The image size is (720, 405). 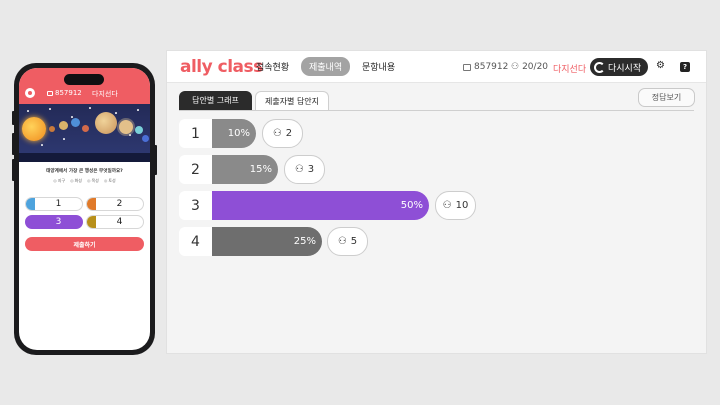 What do you see at coordinates (311, 169) in the screenshot?
I see `result-count: 3` at bounding box center [311, 169].